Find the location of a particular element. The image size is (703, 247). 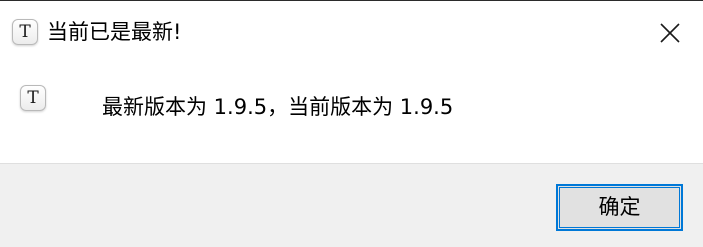

dialog-title: 当前已是最新! is located at coordinates (114, 32).